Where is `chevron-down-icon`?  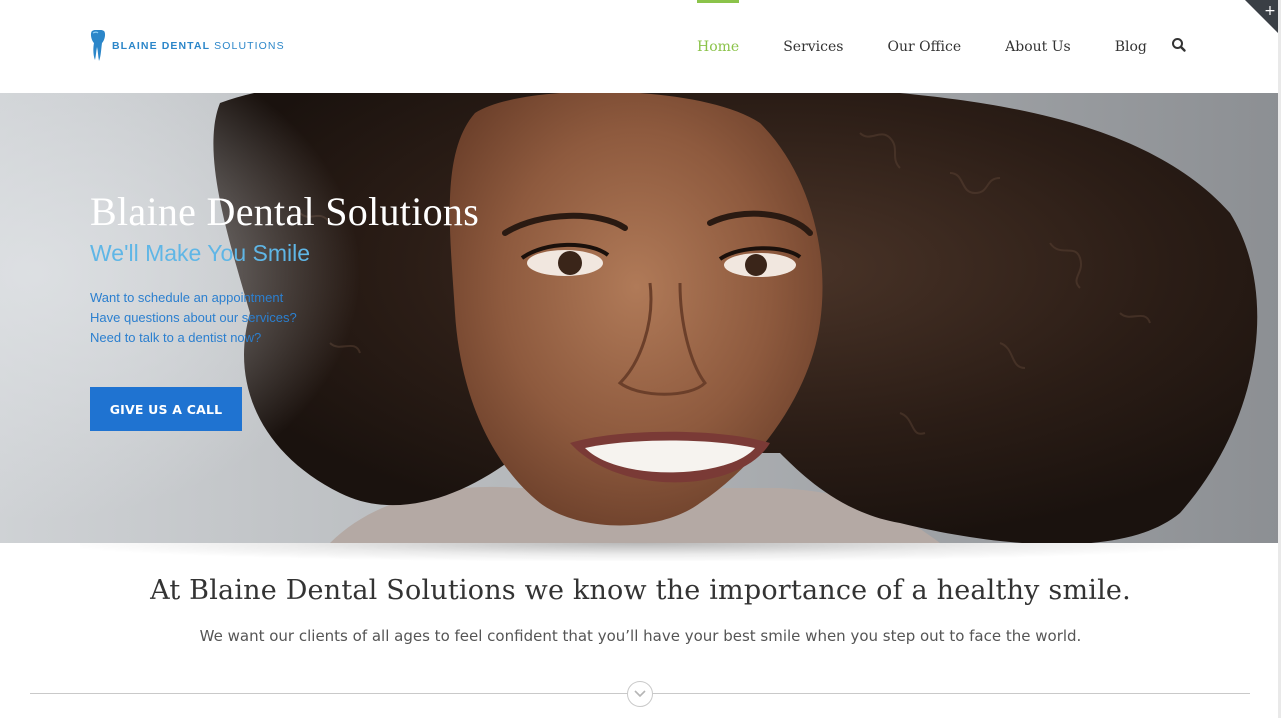
chevron-down-icon is located at coordinates (640, 694).